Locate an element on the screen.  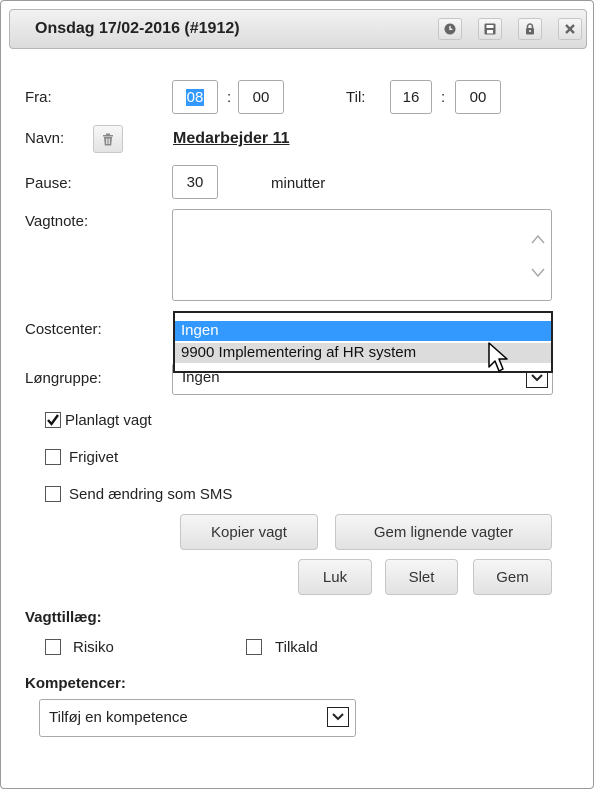
til-minute-value: 00 is located at coordinates (478, 97).